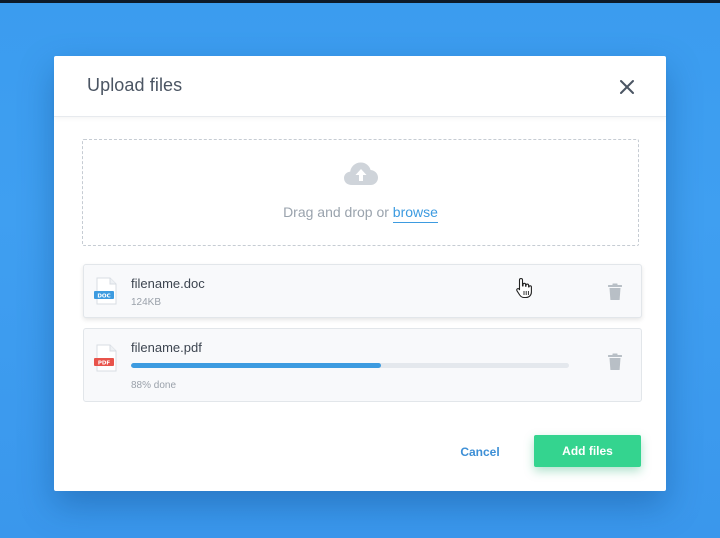  I want to click on add-files-button: Add files, so click(587, 451).